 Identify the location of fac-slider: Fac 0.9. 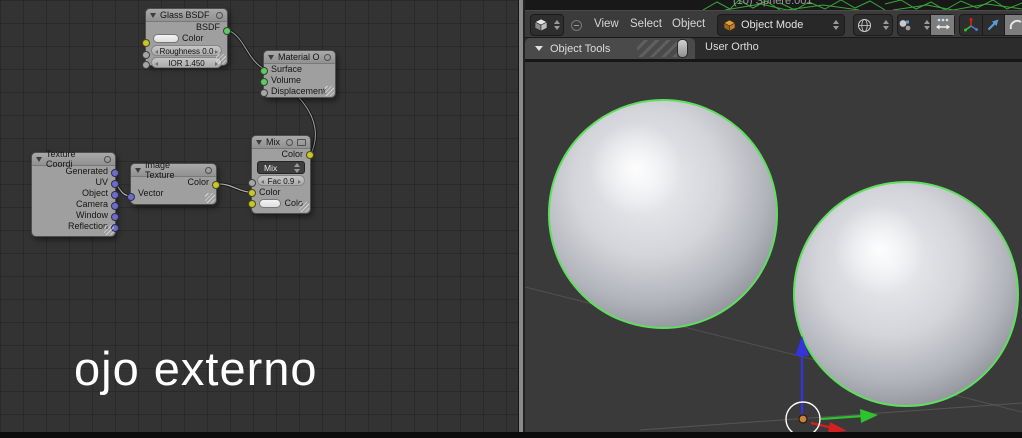
(281, 180).